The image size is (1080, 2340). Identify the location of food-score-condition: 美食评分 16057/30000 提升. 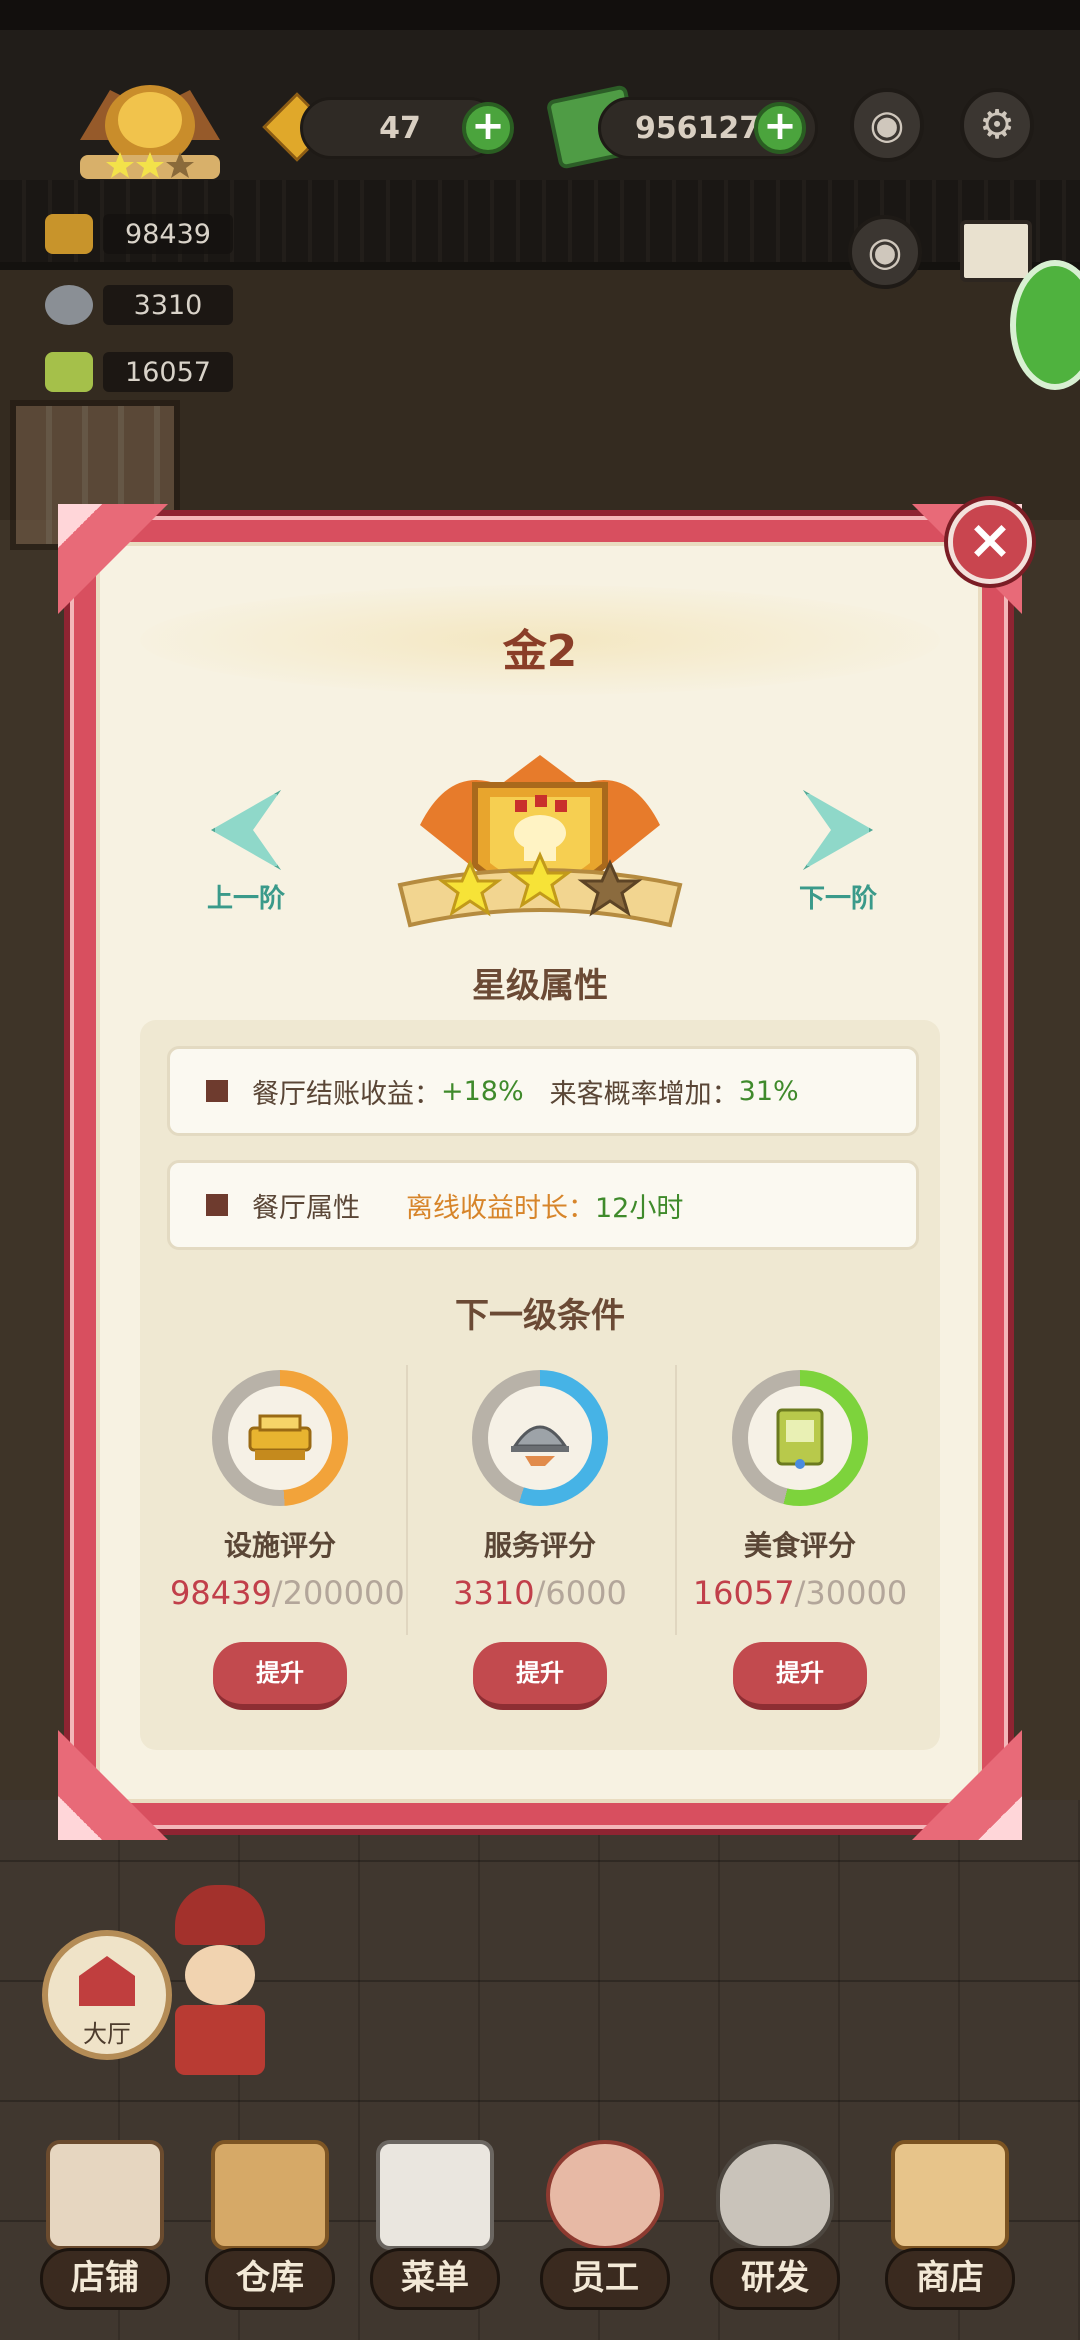
(800, 1540).